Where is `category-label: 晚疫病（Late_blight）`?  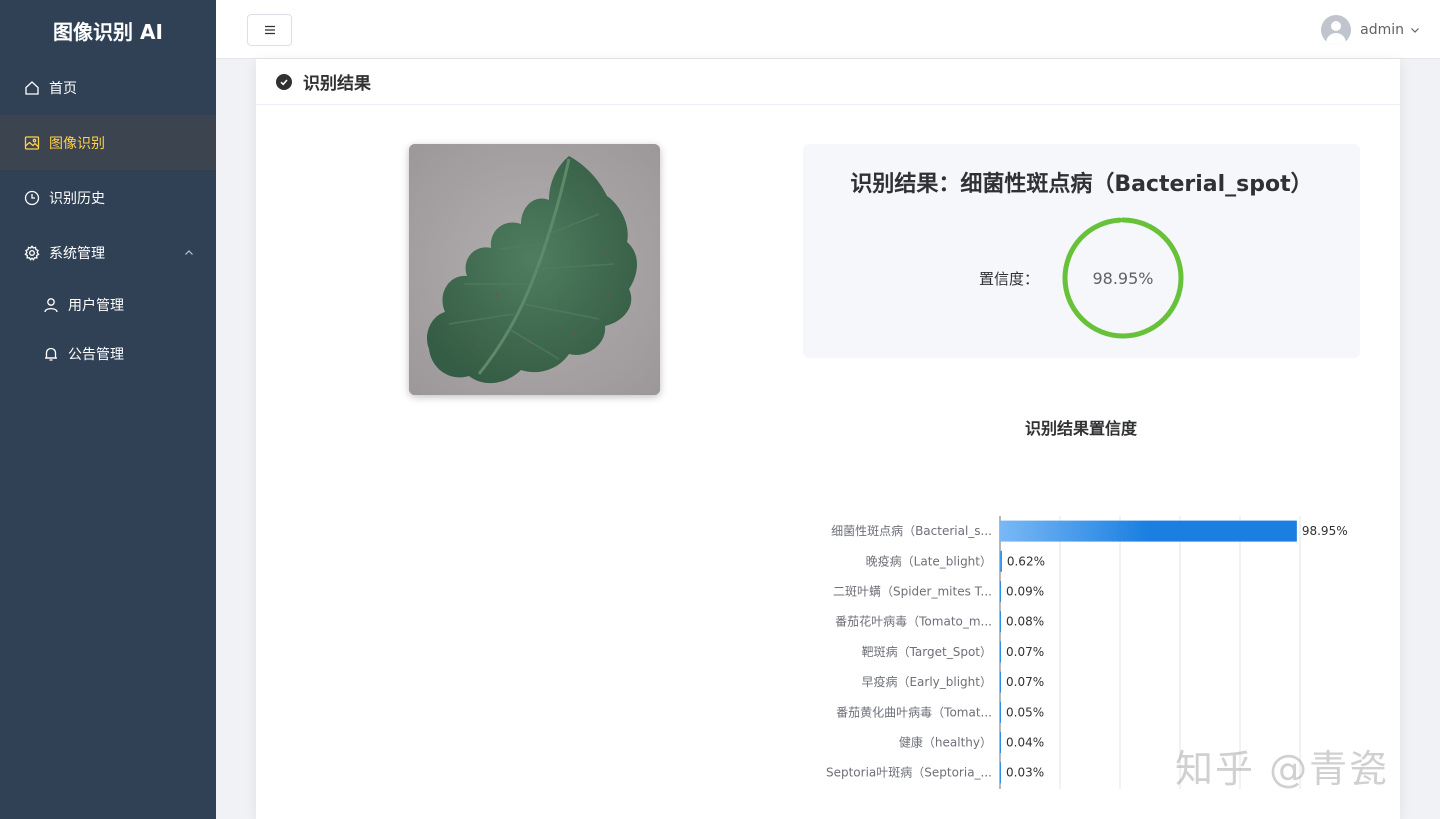 category-label: 晚疫病（Late_blight） is located at coordinates (929, 560).